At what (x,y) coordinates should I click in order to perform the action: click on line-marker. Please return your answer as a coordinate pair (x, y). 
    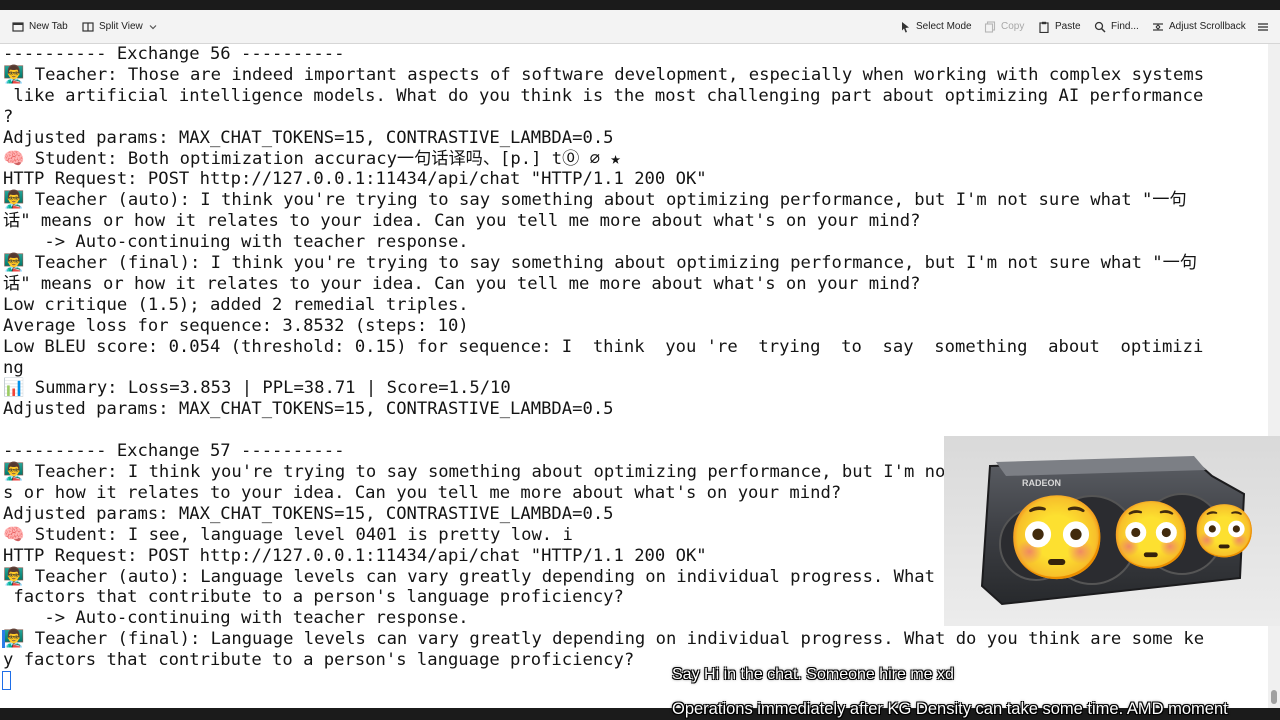
    Looking at the image, I should click on (3, 639).